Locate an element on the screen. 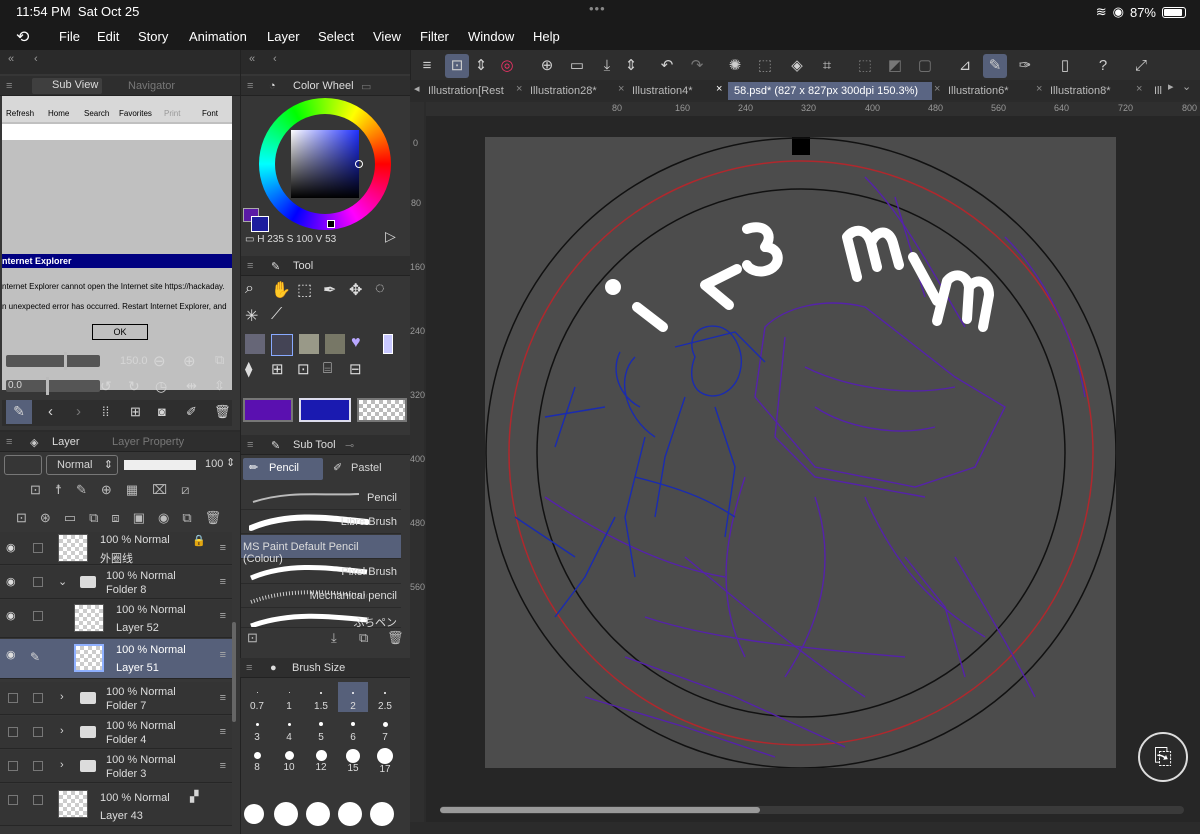 The width and height of the screenshot is (1200, 834). brush-item: Pencil is located at coordinates (321, 498).